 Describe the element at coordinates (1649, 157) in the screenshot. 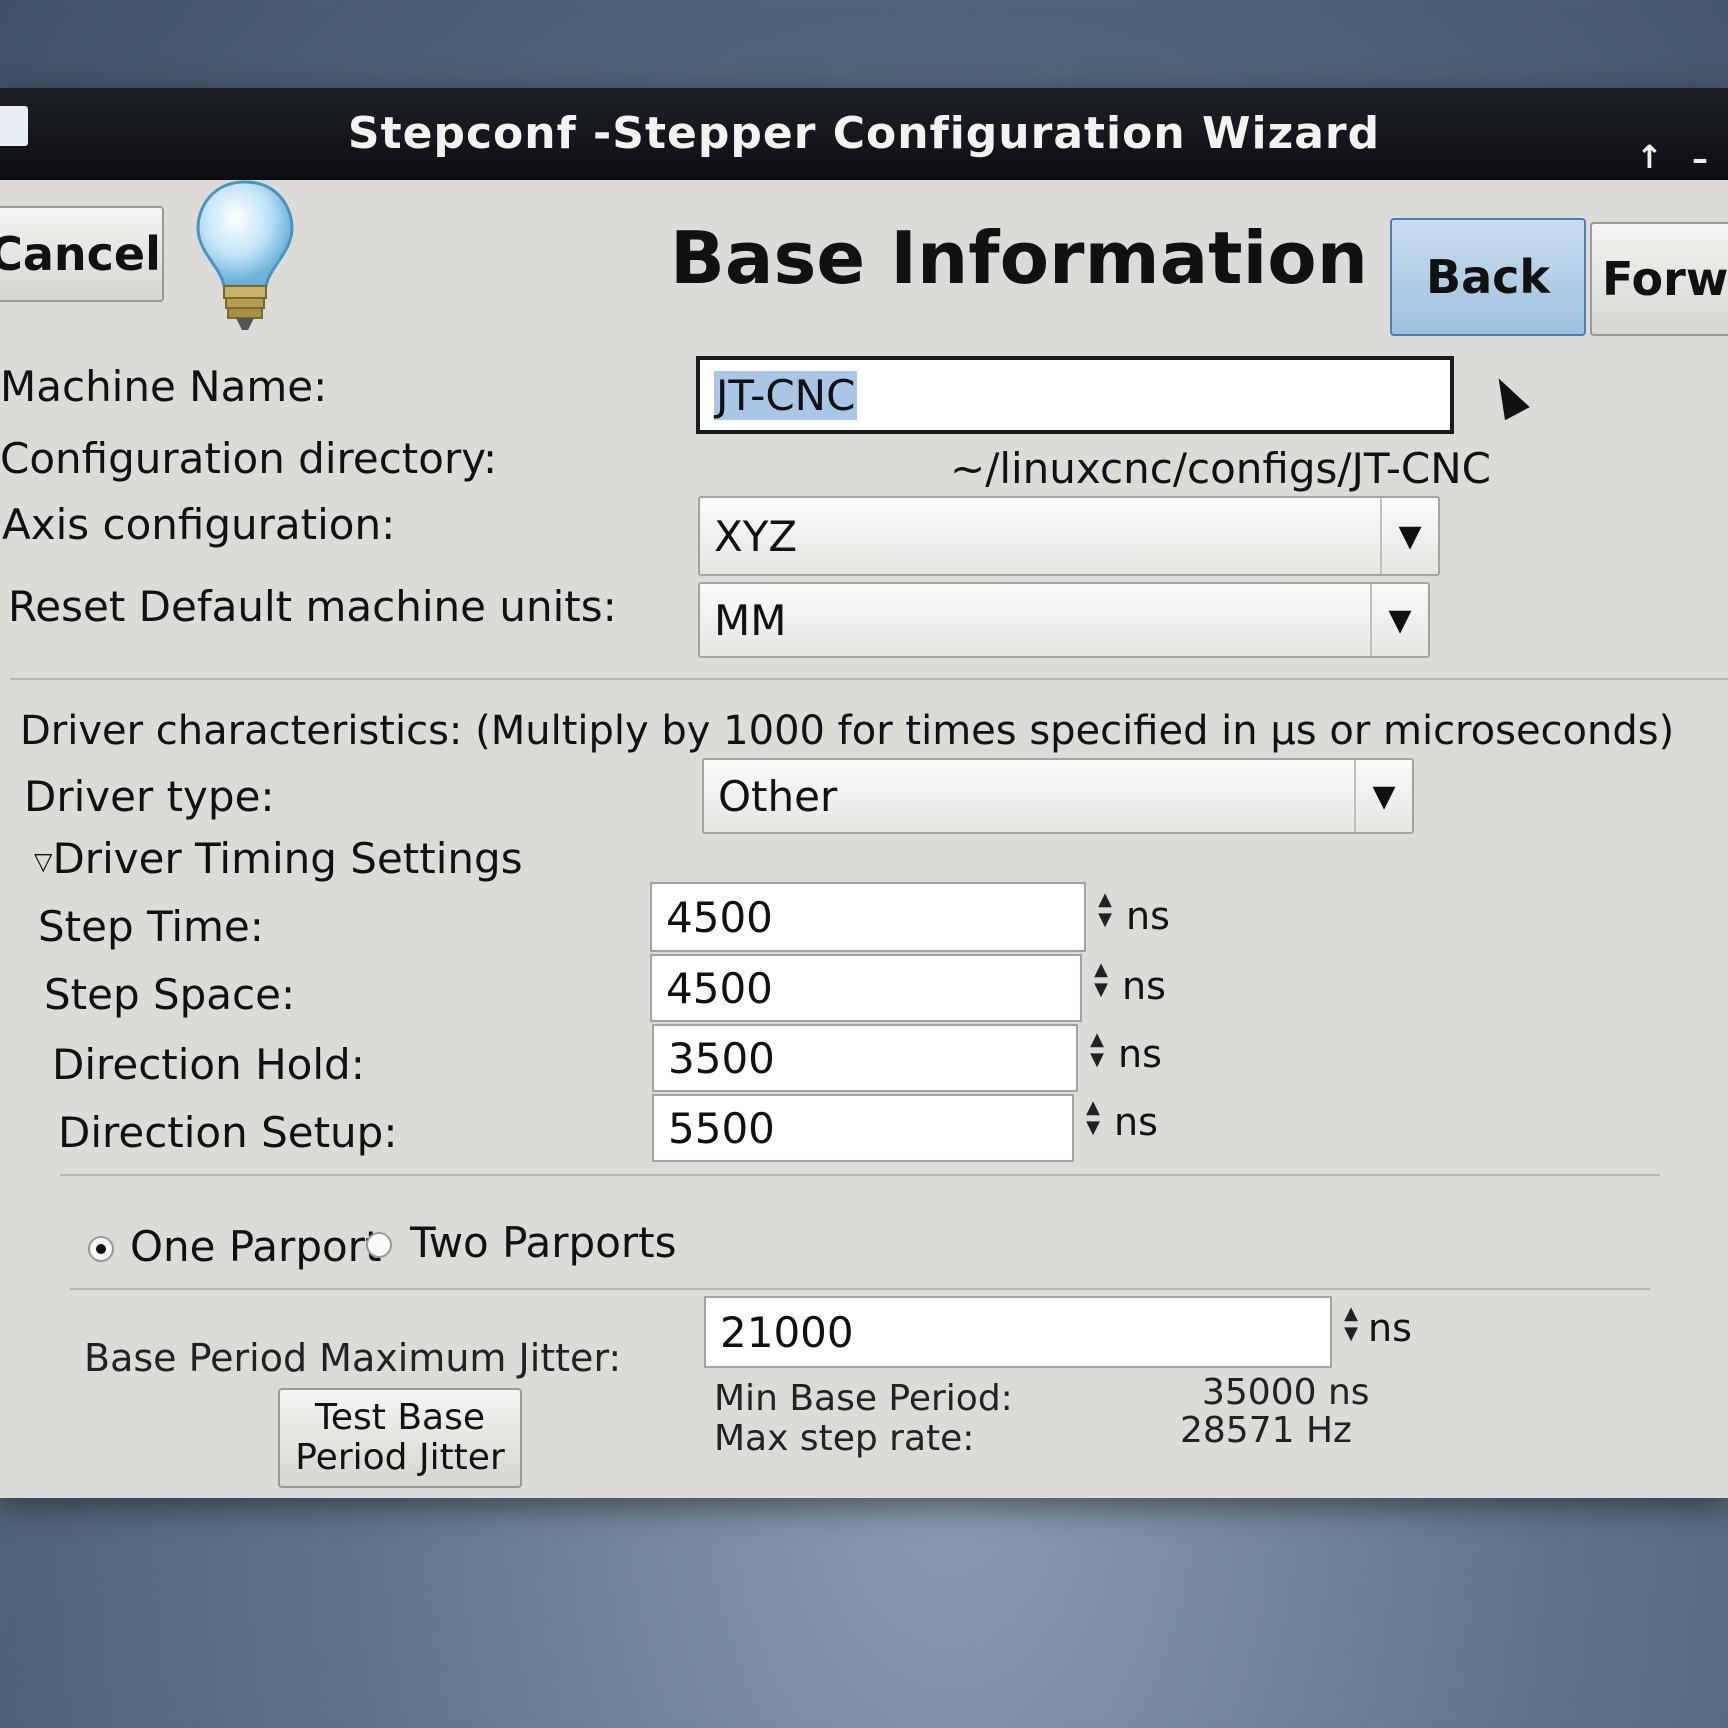

I see `maximize-icon: ↑` at that location.